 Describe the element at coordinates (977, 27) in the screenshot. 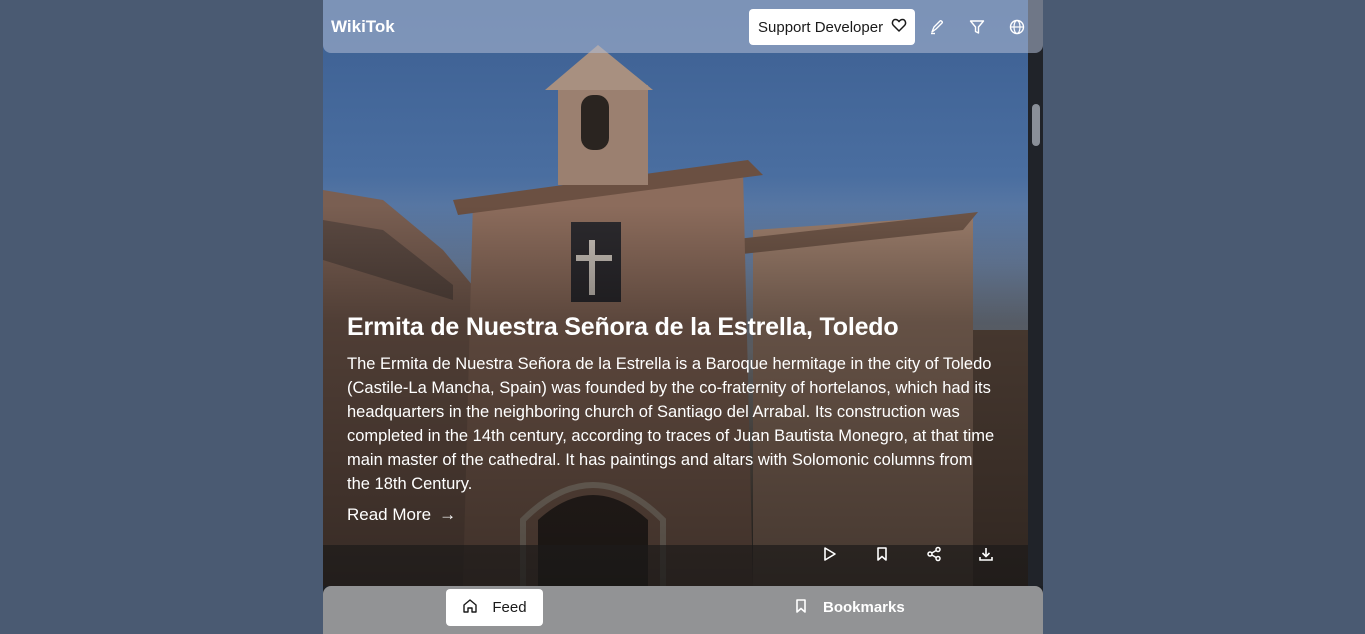

I see `filter-icon` at that location.